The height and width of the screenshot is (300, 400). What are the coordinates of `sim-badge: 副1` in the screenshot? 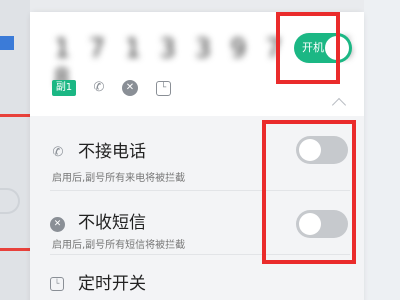 It's located at (64, 88).